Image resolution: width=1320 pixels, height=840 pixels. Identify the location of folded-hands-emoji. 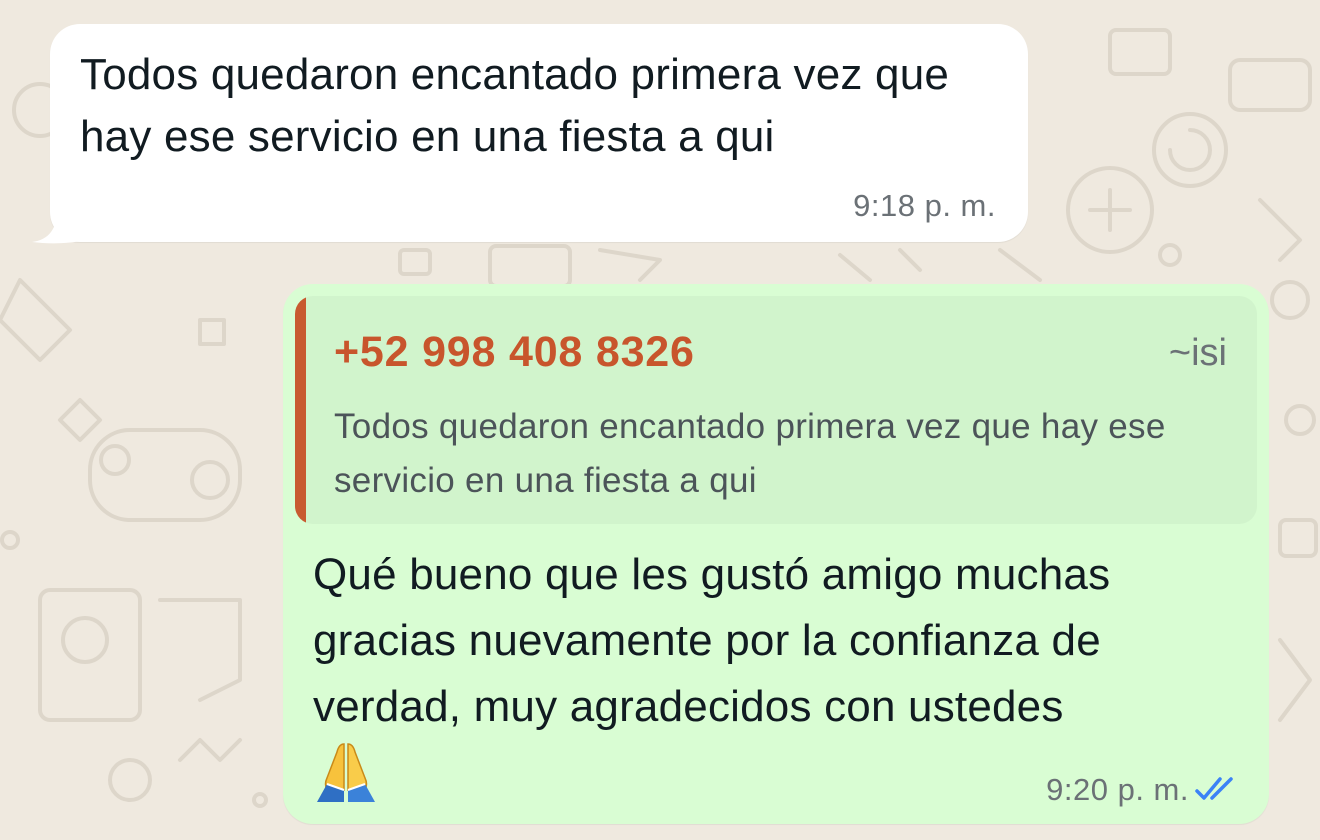
(346, 772).